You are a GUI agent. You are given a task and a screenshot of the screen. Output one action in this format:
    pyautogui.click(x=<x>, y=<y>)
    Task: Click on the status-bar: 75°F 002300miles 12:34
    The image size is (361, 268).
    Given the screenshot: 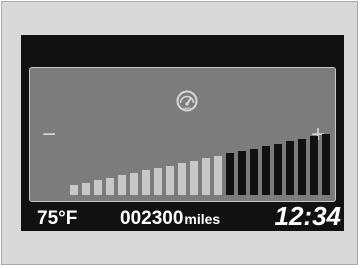 What is the action you would take?
    pyautogui.click(x=182, y=216)
    